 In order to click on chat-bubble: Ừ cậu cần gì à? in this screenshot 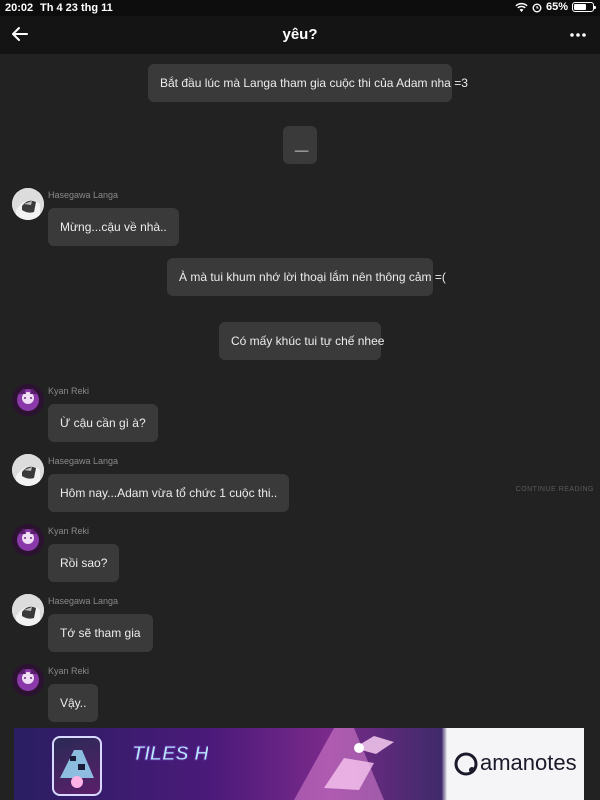, I will do `click(103, 423)`.